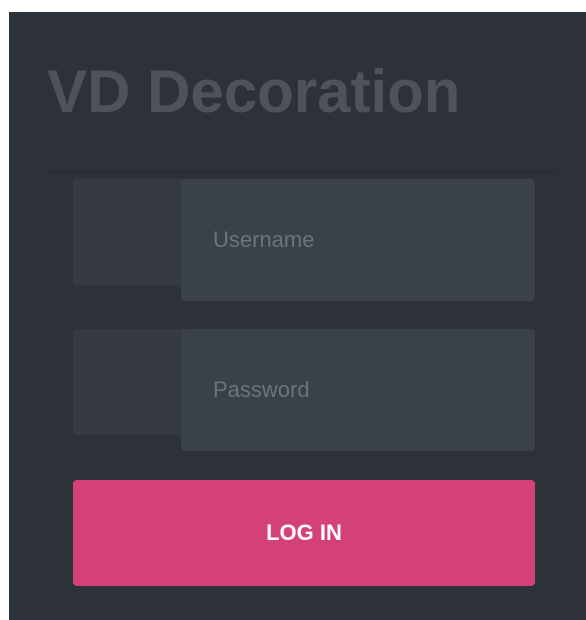  What do you see at coordinates (358, 390) in the screenshot?
I see `password-input` at bounding box center [358, 390].